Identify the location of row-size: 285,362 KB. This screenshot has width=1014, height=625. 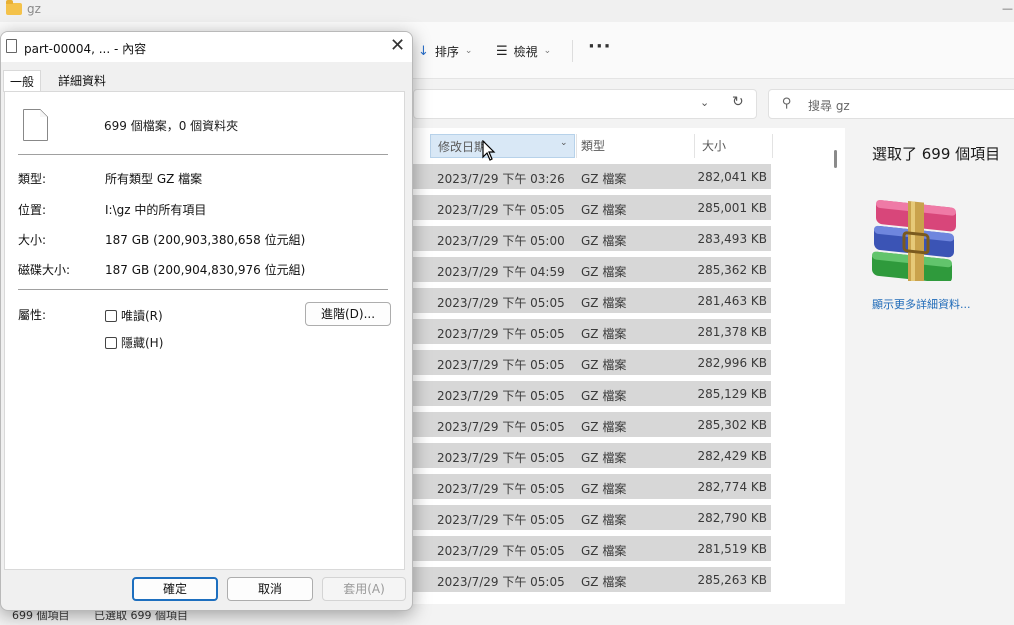
(732, 270).